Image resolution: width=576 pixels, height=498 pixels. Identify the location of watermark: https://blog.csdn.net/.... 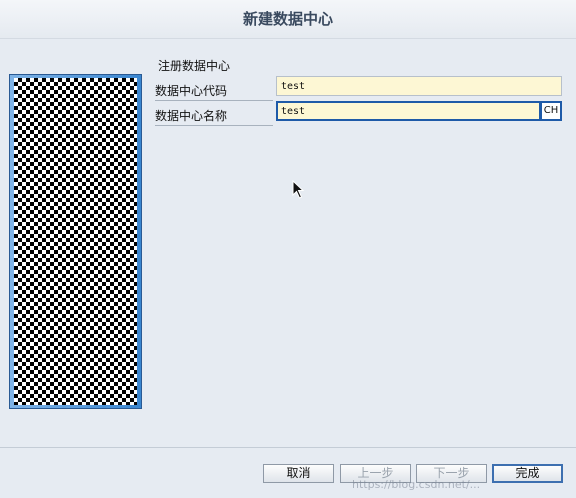
(416, 484).